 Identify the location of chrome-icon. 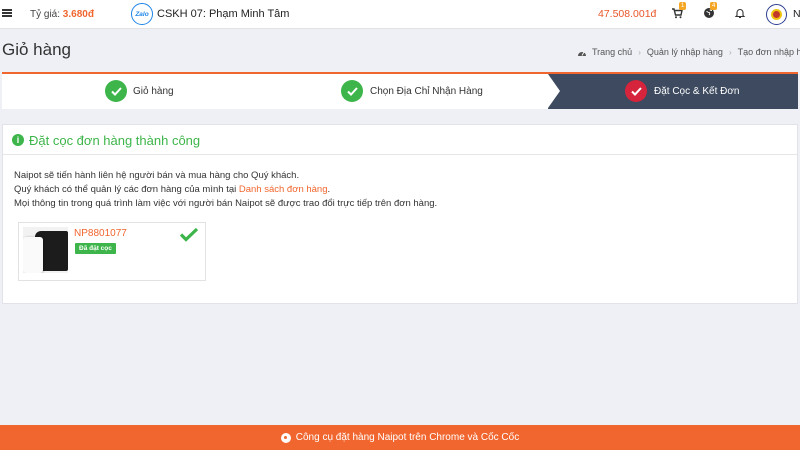
(285, 437).